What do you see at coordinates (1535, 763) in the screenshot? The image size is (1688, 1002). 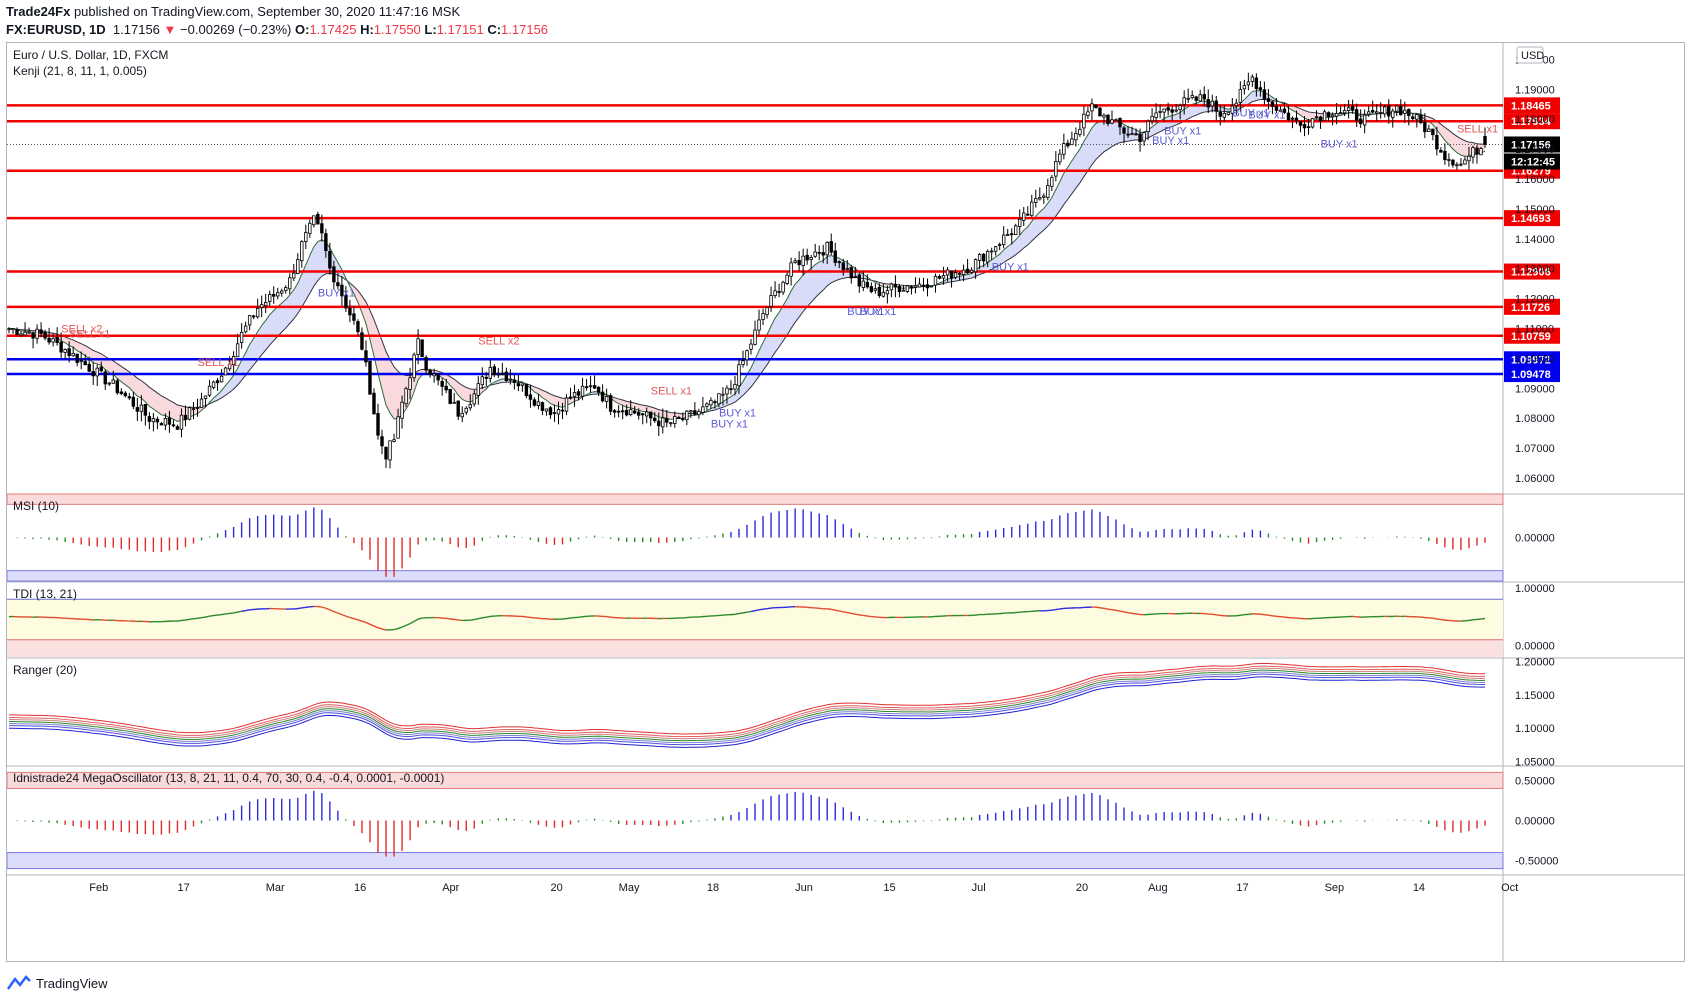 I see `ranger-tick-label: 1.05000` at bounding box center [1535, 763].